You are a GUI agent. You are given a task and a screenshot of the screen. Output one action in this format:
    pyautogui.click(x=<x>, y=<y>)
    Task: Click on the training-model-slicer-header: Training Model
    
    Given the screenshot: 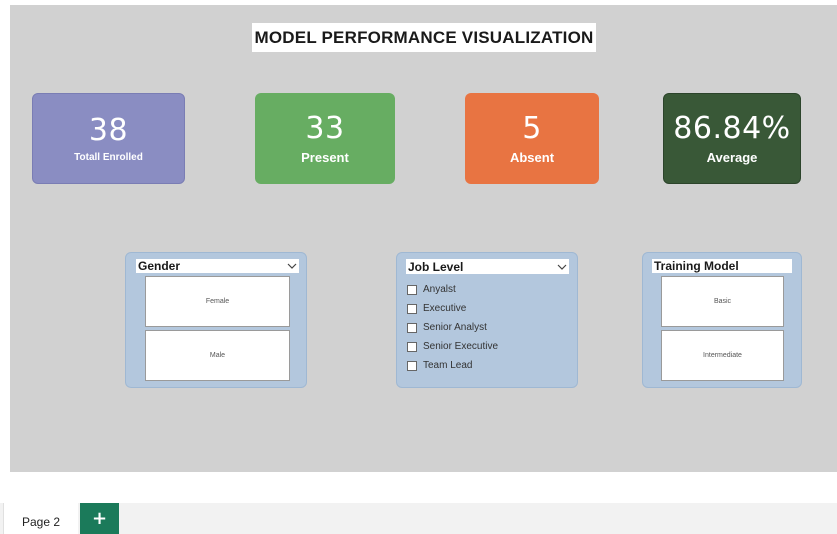 What is the action you would take?
    pyautogui.click(x=722, y=266)
    